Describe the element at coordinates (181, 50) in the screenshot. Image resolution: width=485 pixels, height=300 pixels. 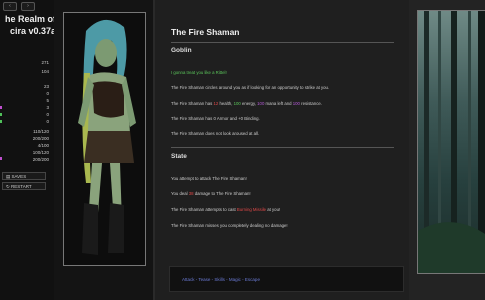
I see `goblin-heading: Goblin` at that location.